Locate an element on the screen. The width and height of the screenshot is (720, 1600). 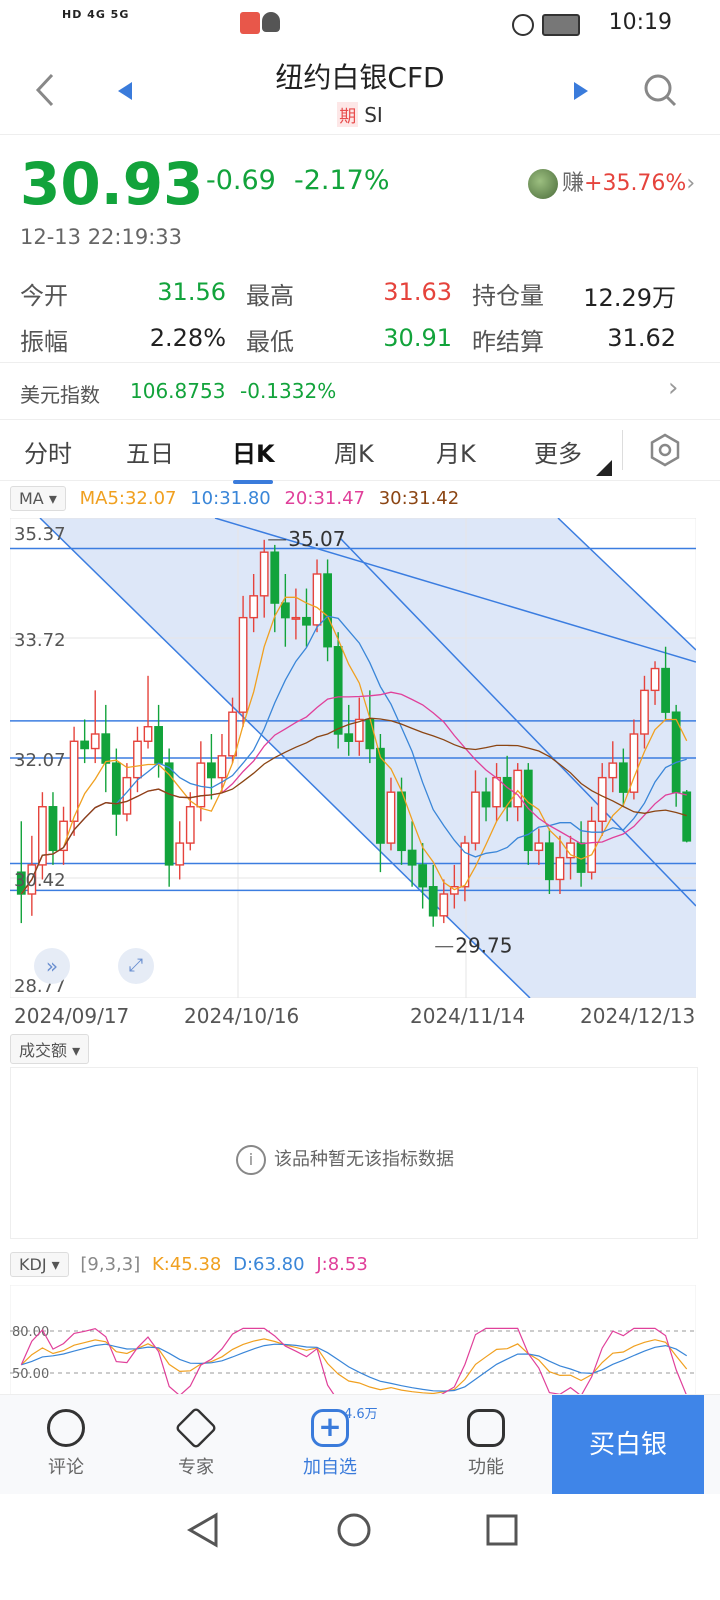
volume-selector: 成交额 ▾ is located at coordinates (50, 1049).